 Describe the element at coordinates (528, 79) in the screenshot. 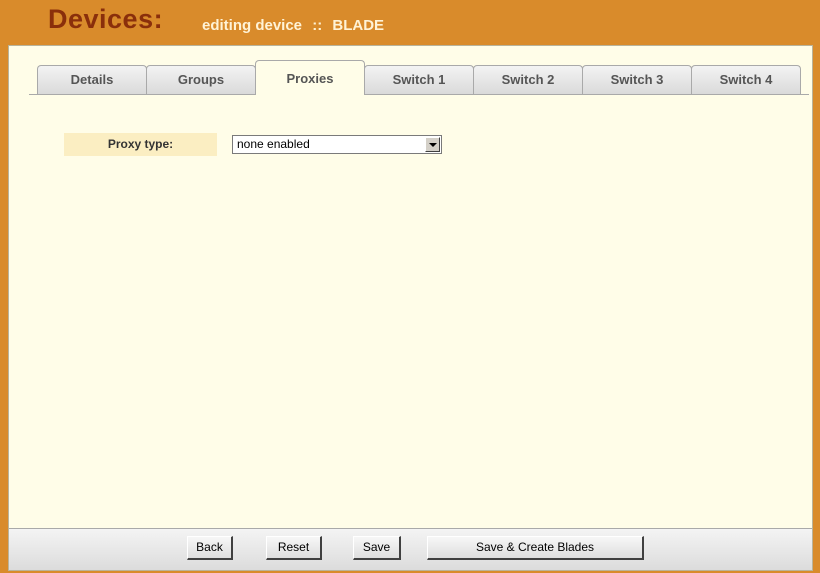

I see `tab-switch-2: Switch 2` at that location.